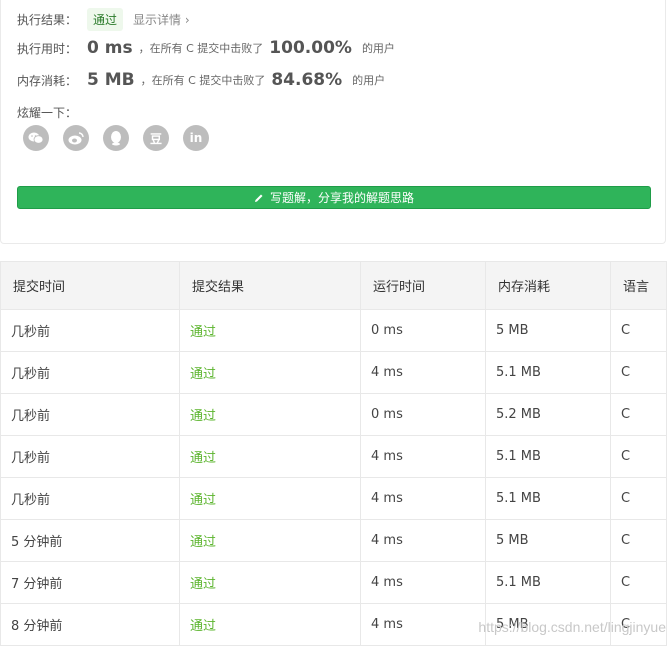  I want to click on table-row: 几秒前 通过 0 ms 5.2 MB C, so click(333, 414).